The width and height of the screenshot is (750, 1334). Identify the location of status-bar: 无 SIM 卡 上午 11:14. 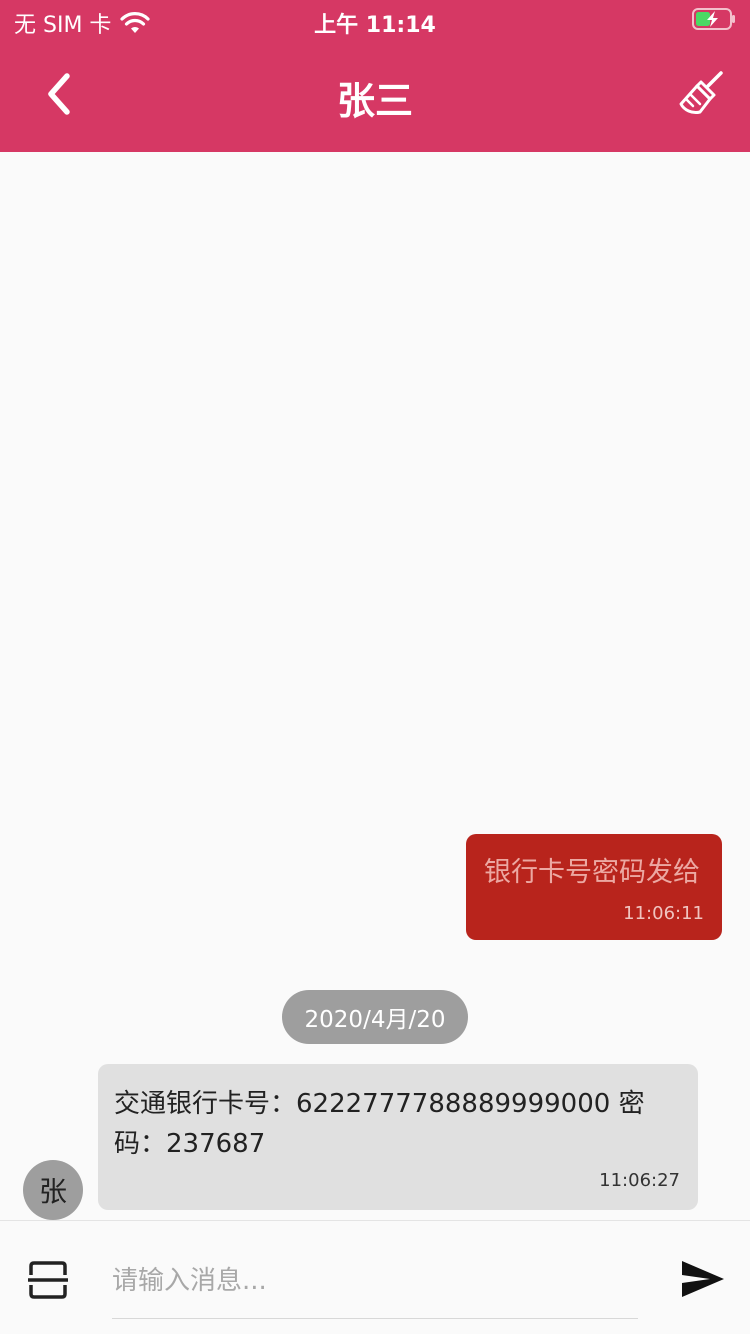
(375, 20).